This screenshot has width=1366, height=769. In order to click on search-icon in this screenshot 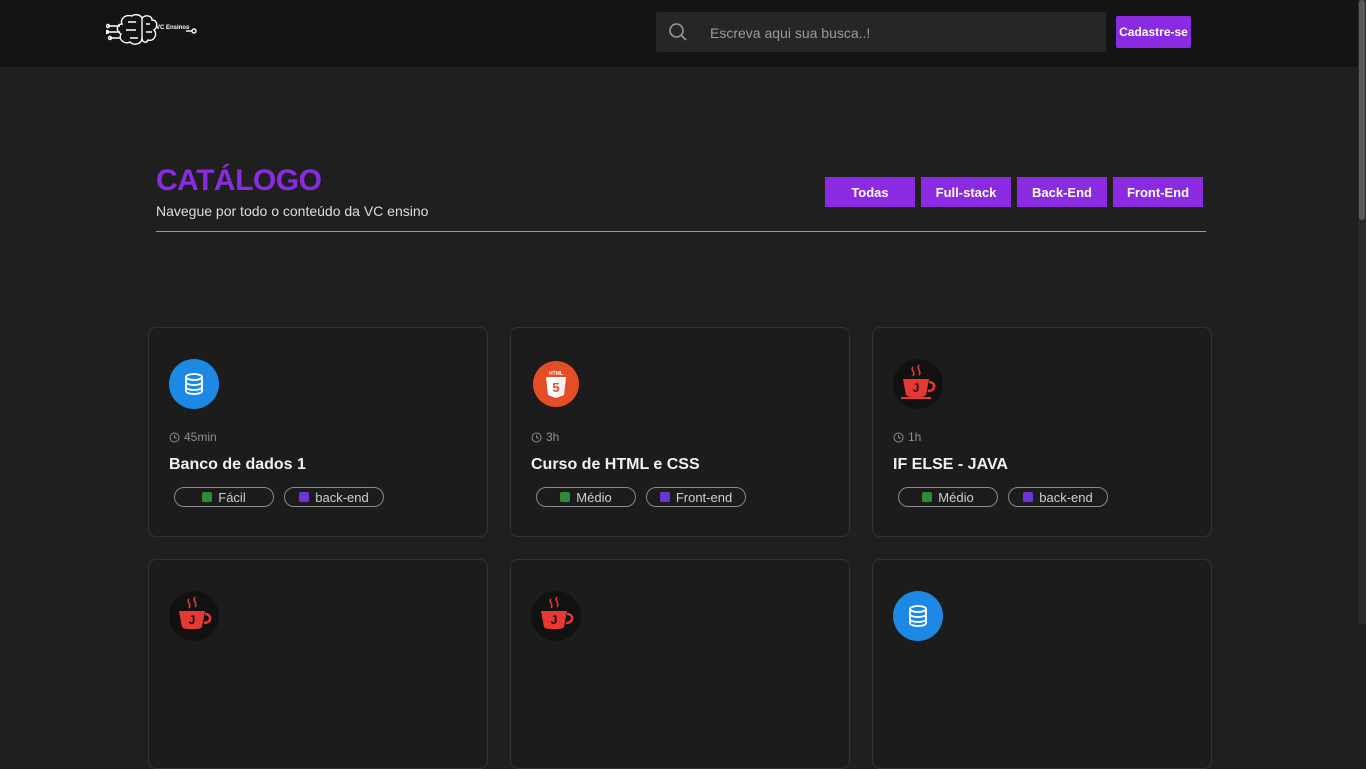, I will do `click(678, 32)`.